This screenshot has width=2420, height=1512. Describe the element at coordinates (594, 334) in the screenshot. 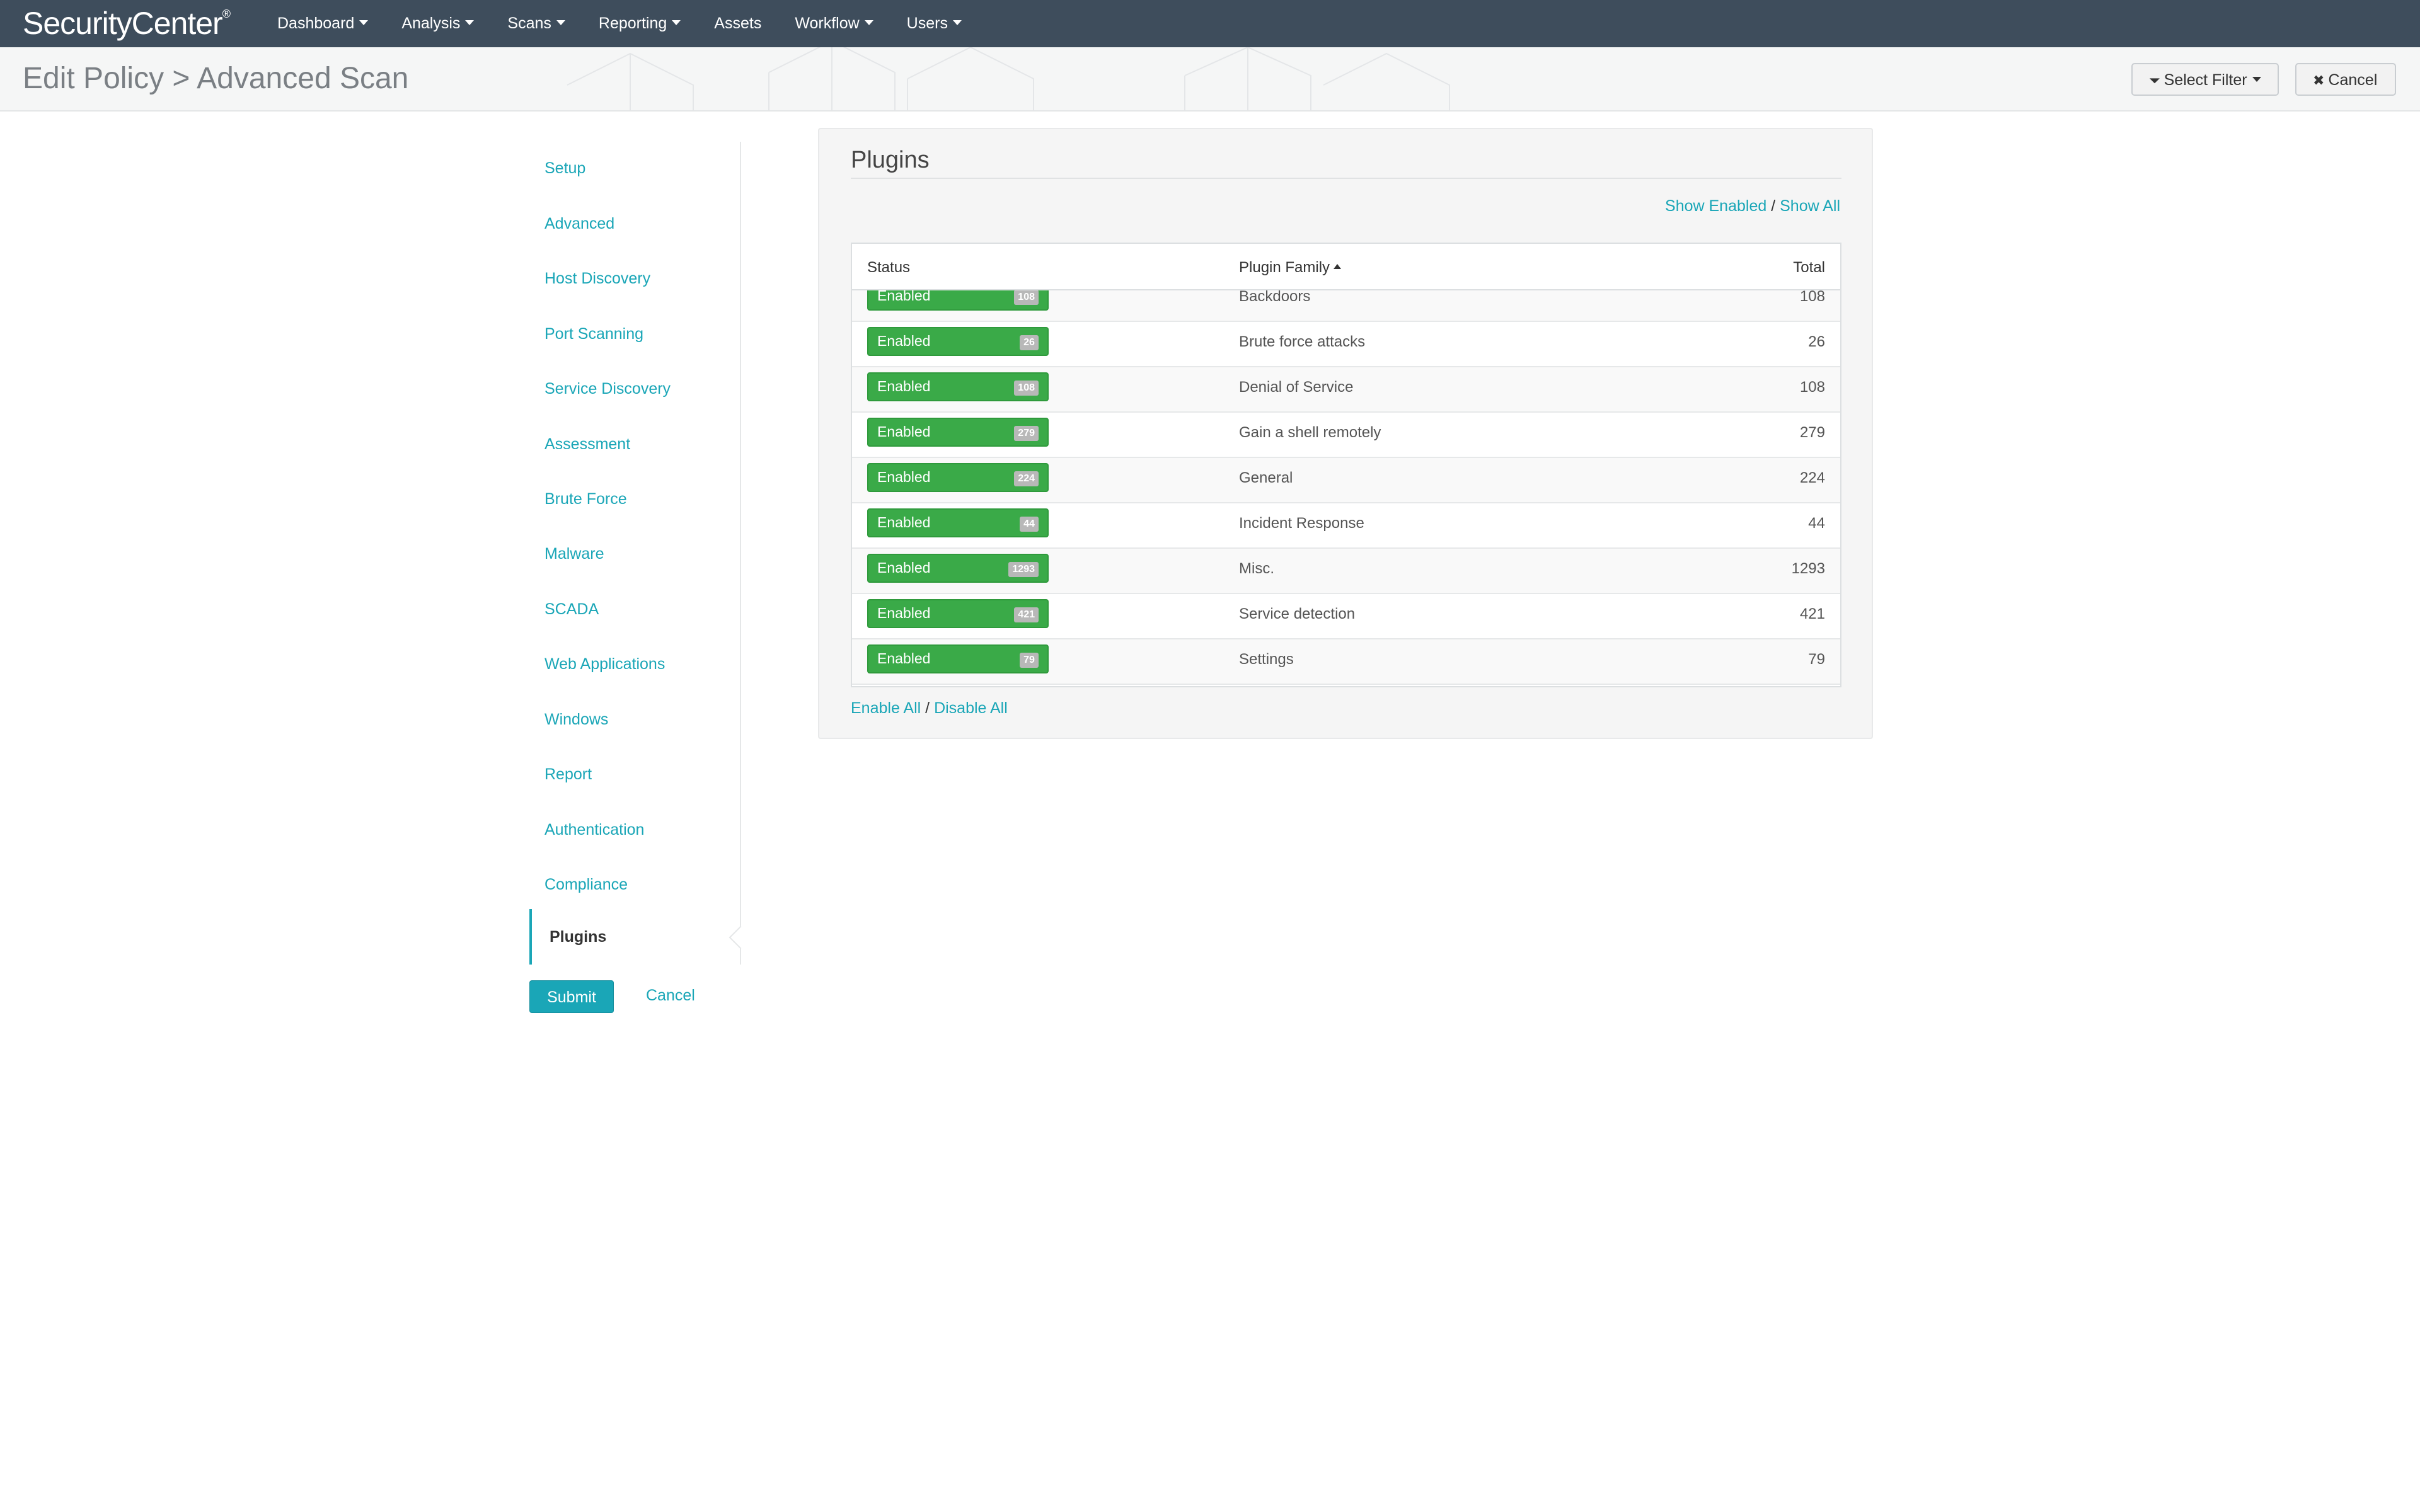

I see `sidebar-item-port-scanning: Port Scanning` at that location.